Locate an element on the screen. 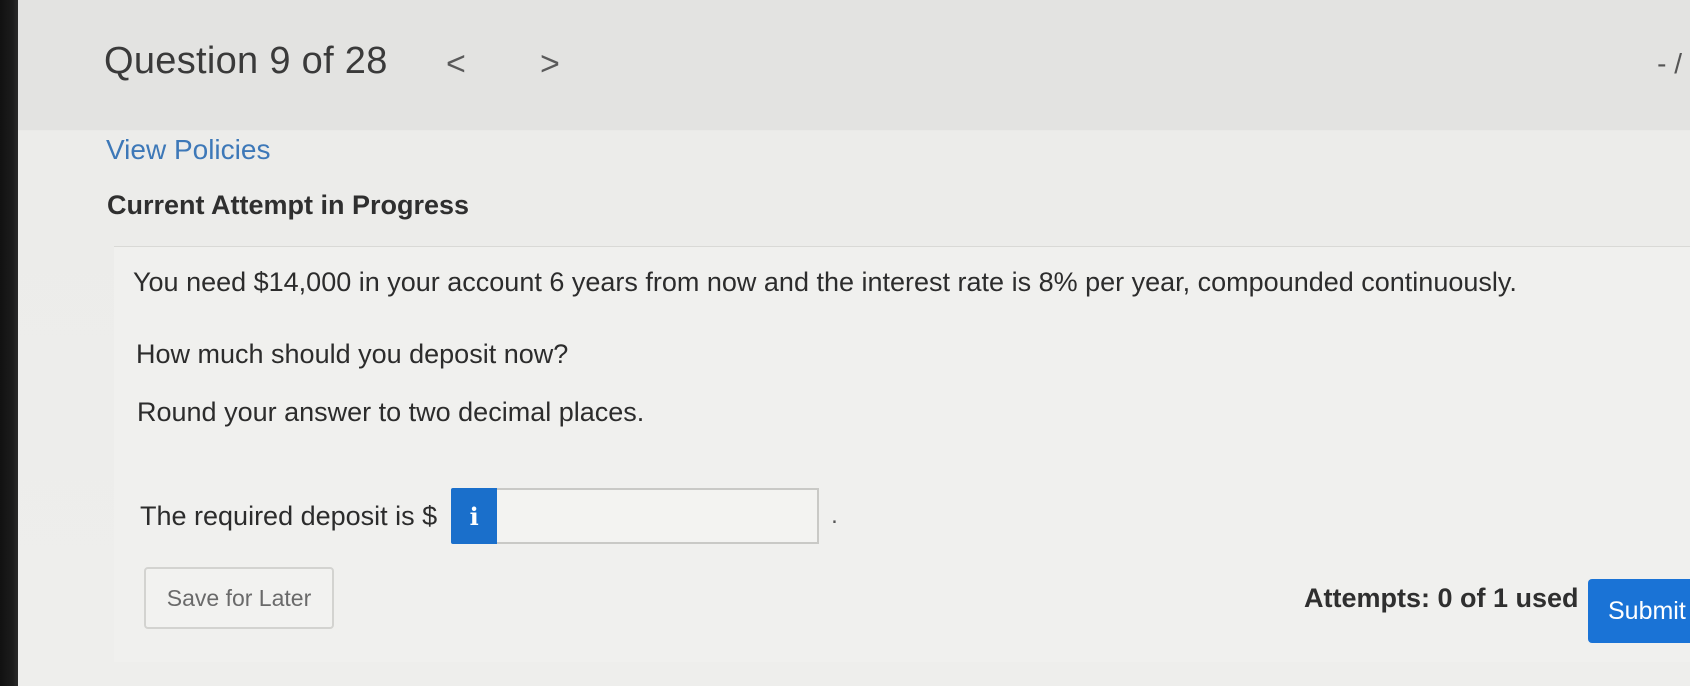 The height and width of the screenshot is (686, 1690). attempts-counter: Attempts: 0 of 1 used is located at coordinates (1441, 598).